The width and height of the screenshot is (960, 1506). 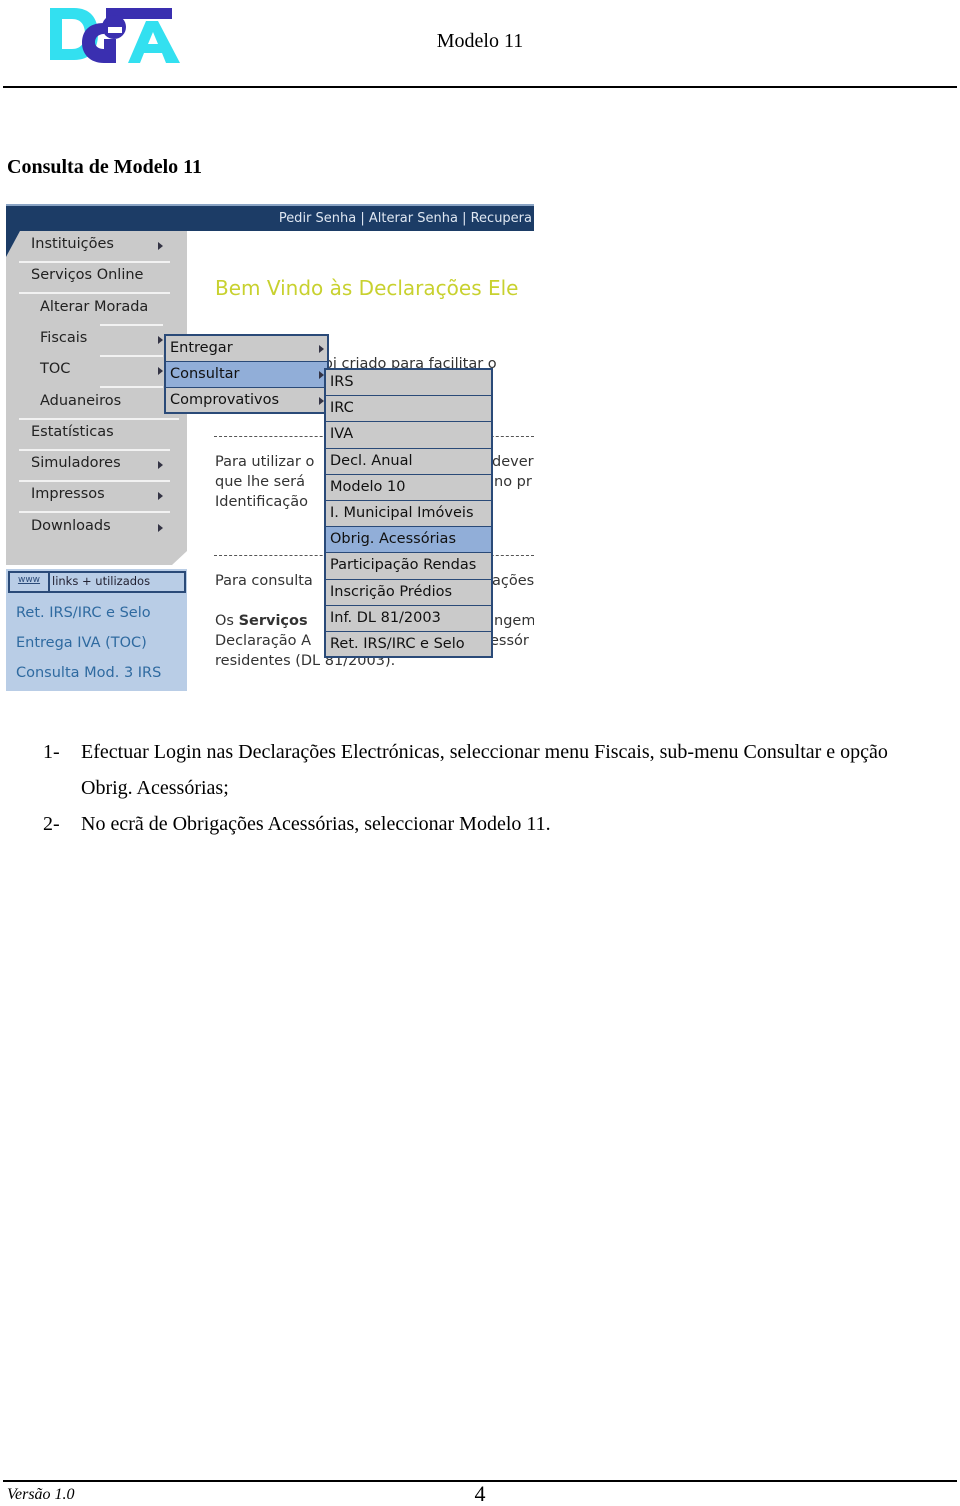 I want to click on text-fragment: Os Serviços, so click(x=261, y=621).